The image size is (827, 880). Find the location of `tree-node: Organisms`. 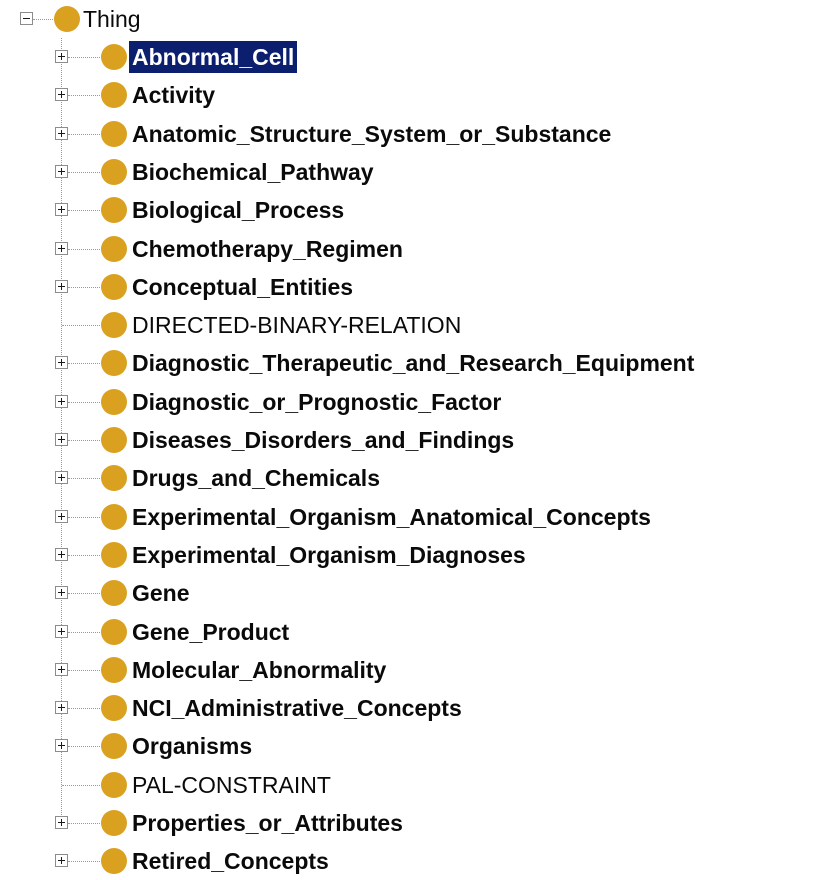

tree-node: Organisms is located at coordinates (413, 746).